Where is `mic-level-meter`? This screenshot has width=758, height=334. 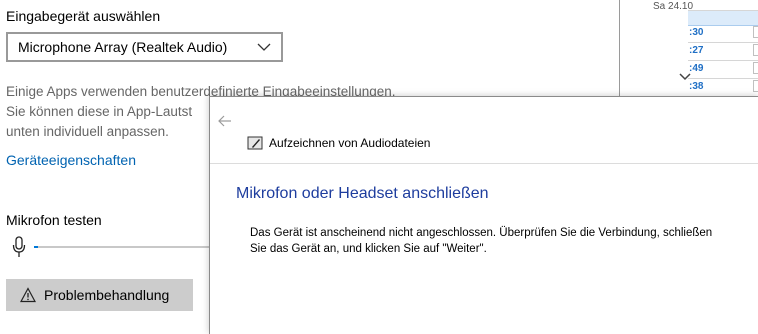 mic-level-meter is located at coordinates (124, 247).